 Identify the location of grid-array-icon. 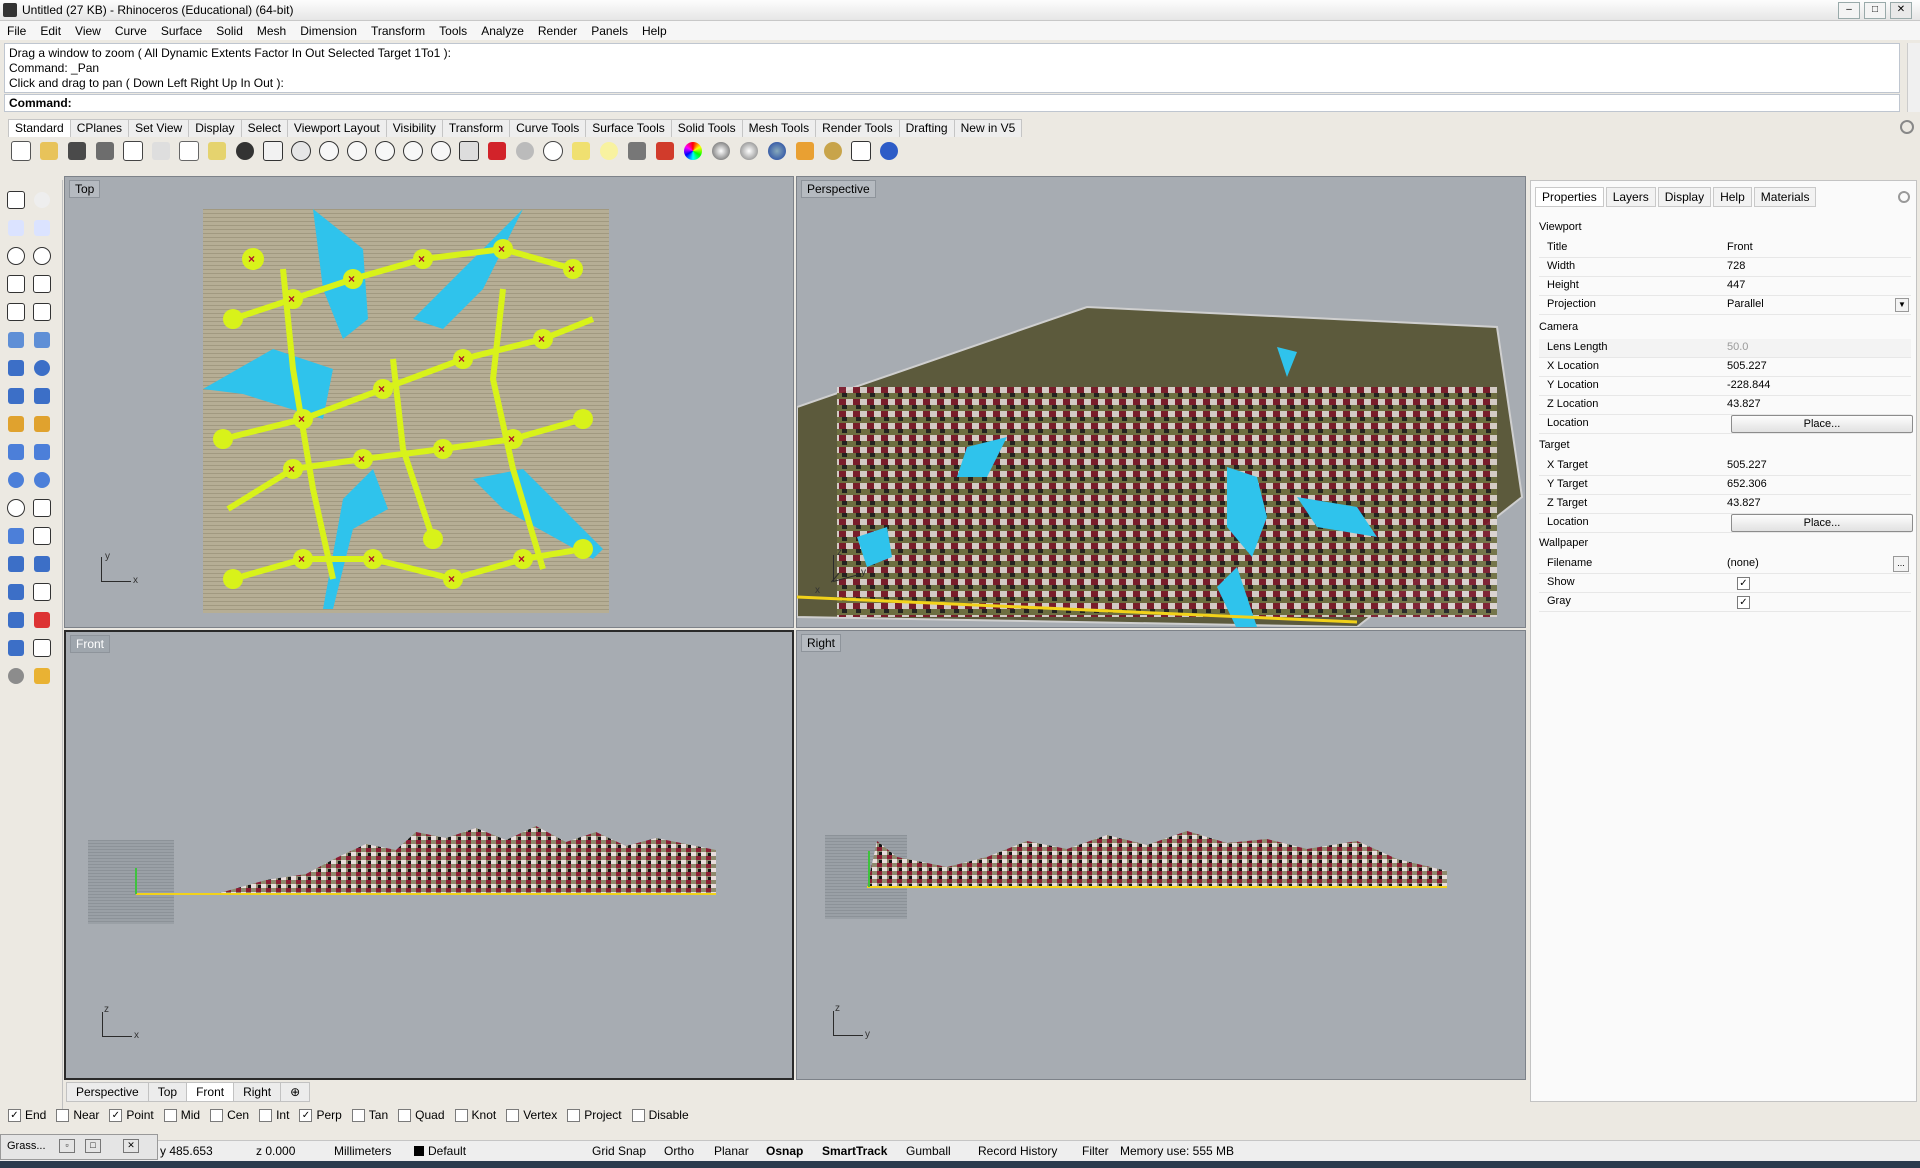
(16, 620).